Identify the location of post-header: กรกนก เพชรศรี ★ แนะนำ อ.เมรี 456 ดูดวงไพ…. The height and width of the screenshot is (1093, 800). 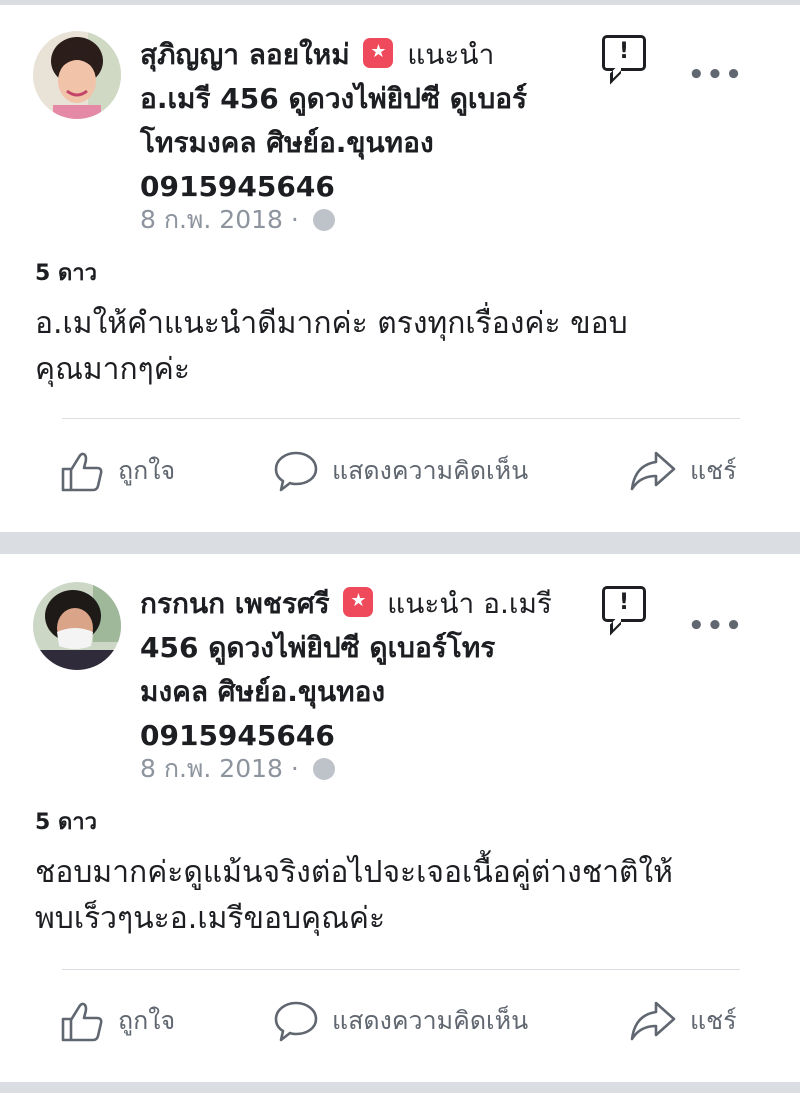
(360, 670).